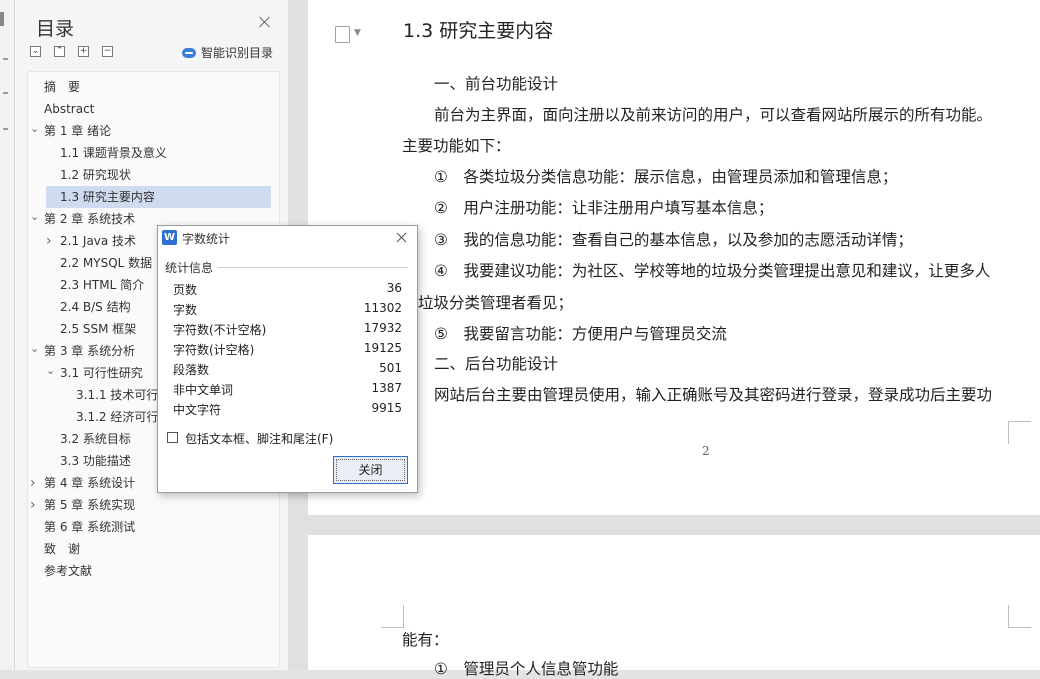  Describe the element at coordinates (666, 177) in the screenshot. I see `document-text-line: ① 各类垃圾分类信息功能：展示信息，由管理员添加和管理信息；` at that location.